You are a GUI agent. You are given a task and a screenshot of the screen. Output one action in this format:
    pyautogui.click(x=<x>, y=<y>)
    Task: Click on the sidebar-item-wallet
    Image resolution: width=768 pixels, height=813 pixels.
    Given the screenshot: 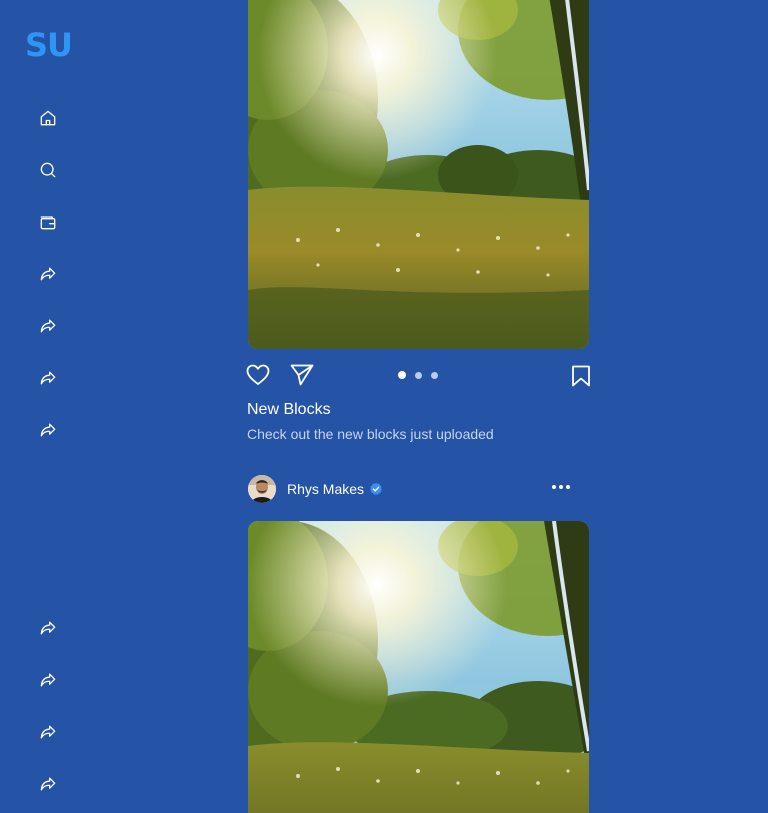 What is the action you would take?
    pyautogui.click(x=48, y=222)
    